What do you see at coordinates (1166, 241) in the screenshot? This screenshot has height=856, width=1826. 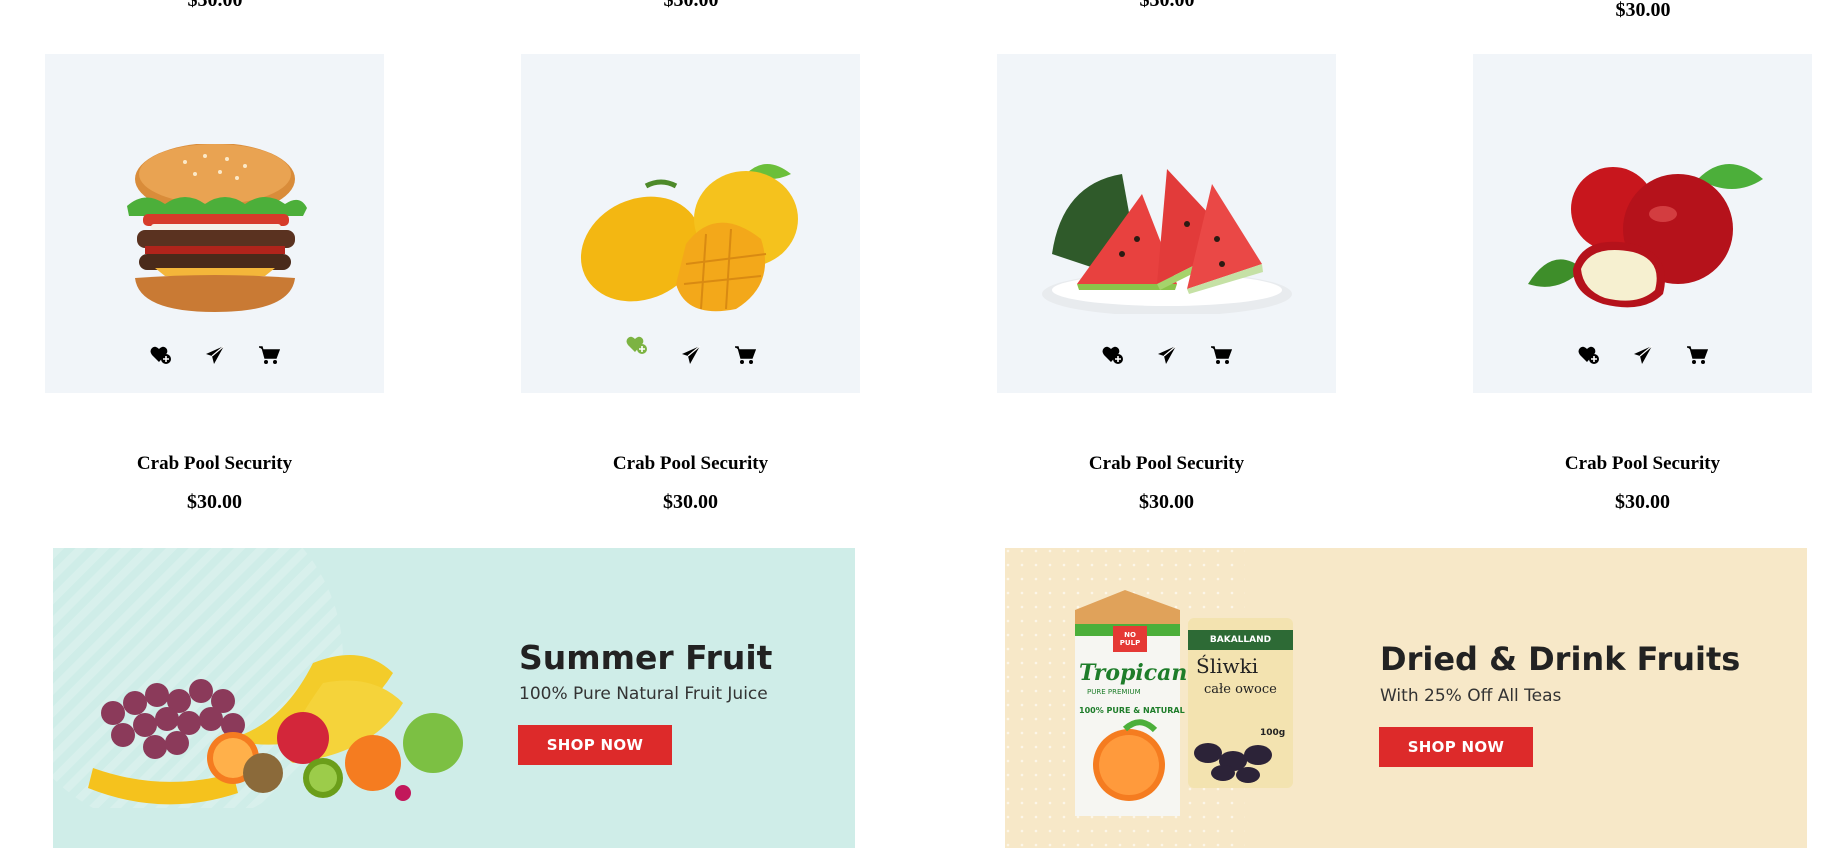 I see `watermelon-image` at bounding box center [1166, 241].